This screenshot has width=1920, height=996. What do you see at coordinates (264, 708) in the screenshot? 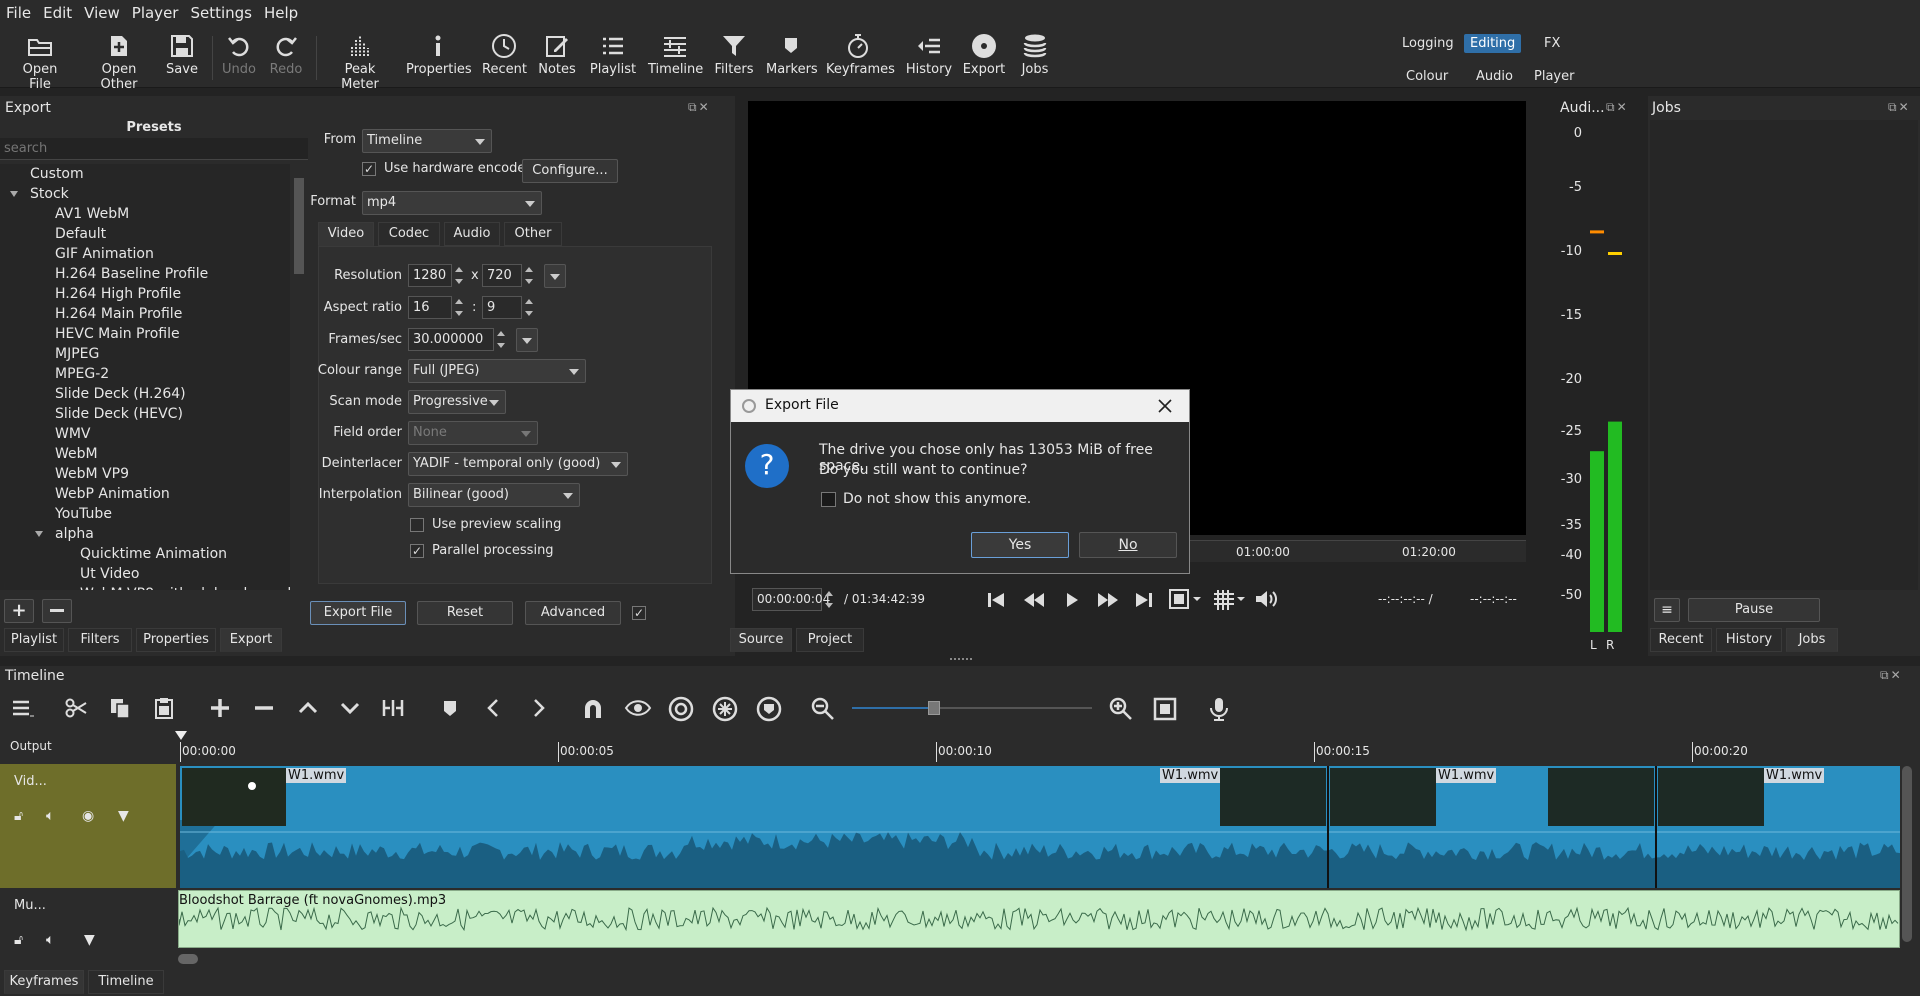
I see `remove-icon` at bounding box center [264, 708].